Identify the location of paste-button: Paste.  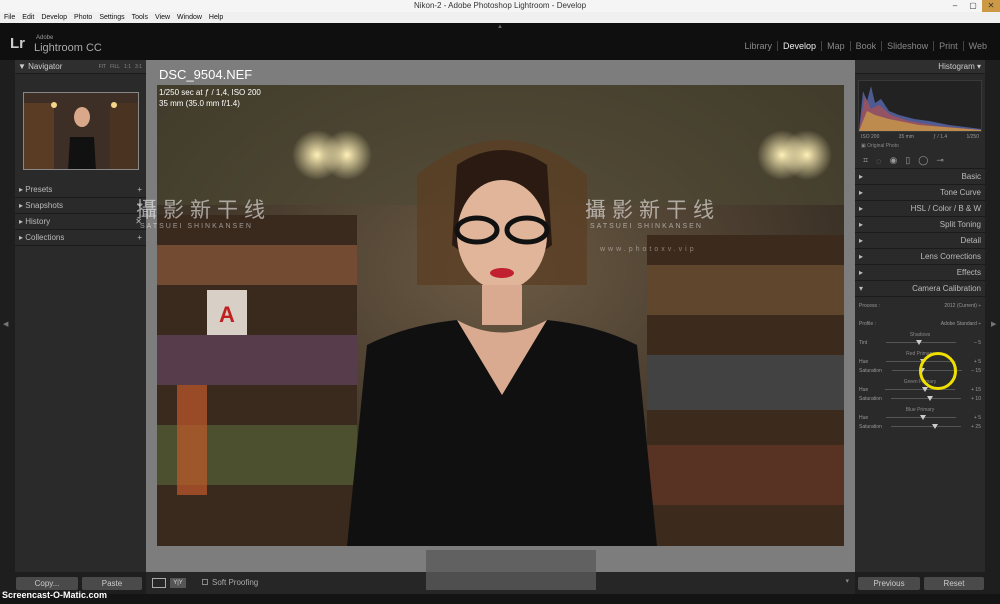
(112, 583).